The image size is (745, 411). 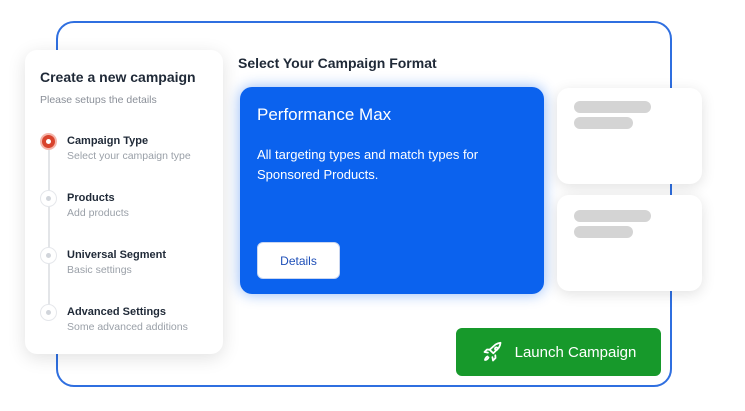 What do you see at coordinates (324, 114) in the screenshot?
I see `format-name: Performance Max` at bounding box center [324, 114].